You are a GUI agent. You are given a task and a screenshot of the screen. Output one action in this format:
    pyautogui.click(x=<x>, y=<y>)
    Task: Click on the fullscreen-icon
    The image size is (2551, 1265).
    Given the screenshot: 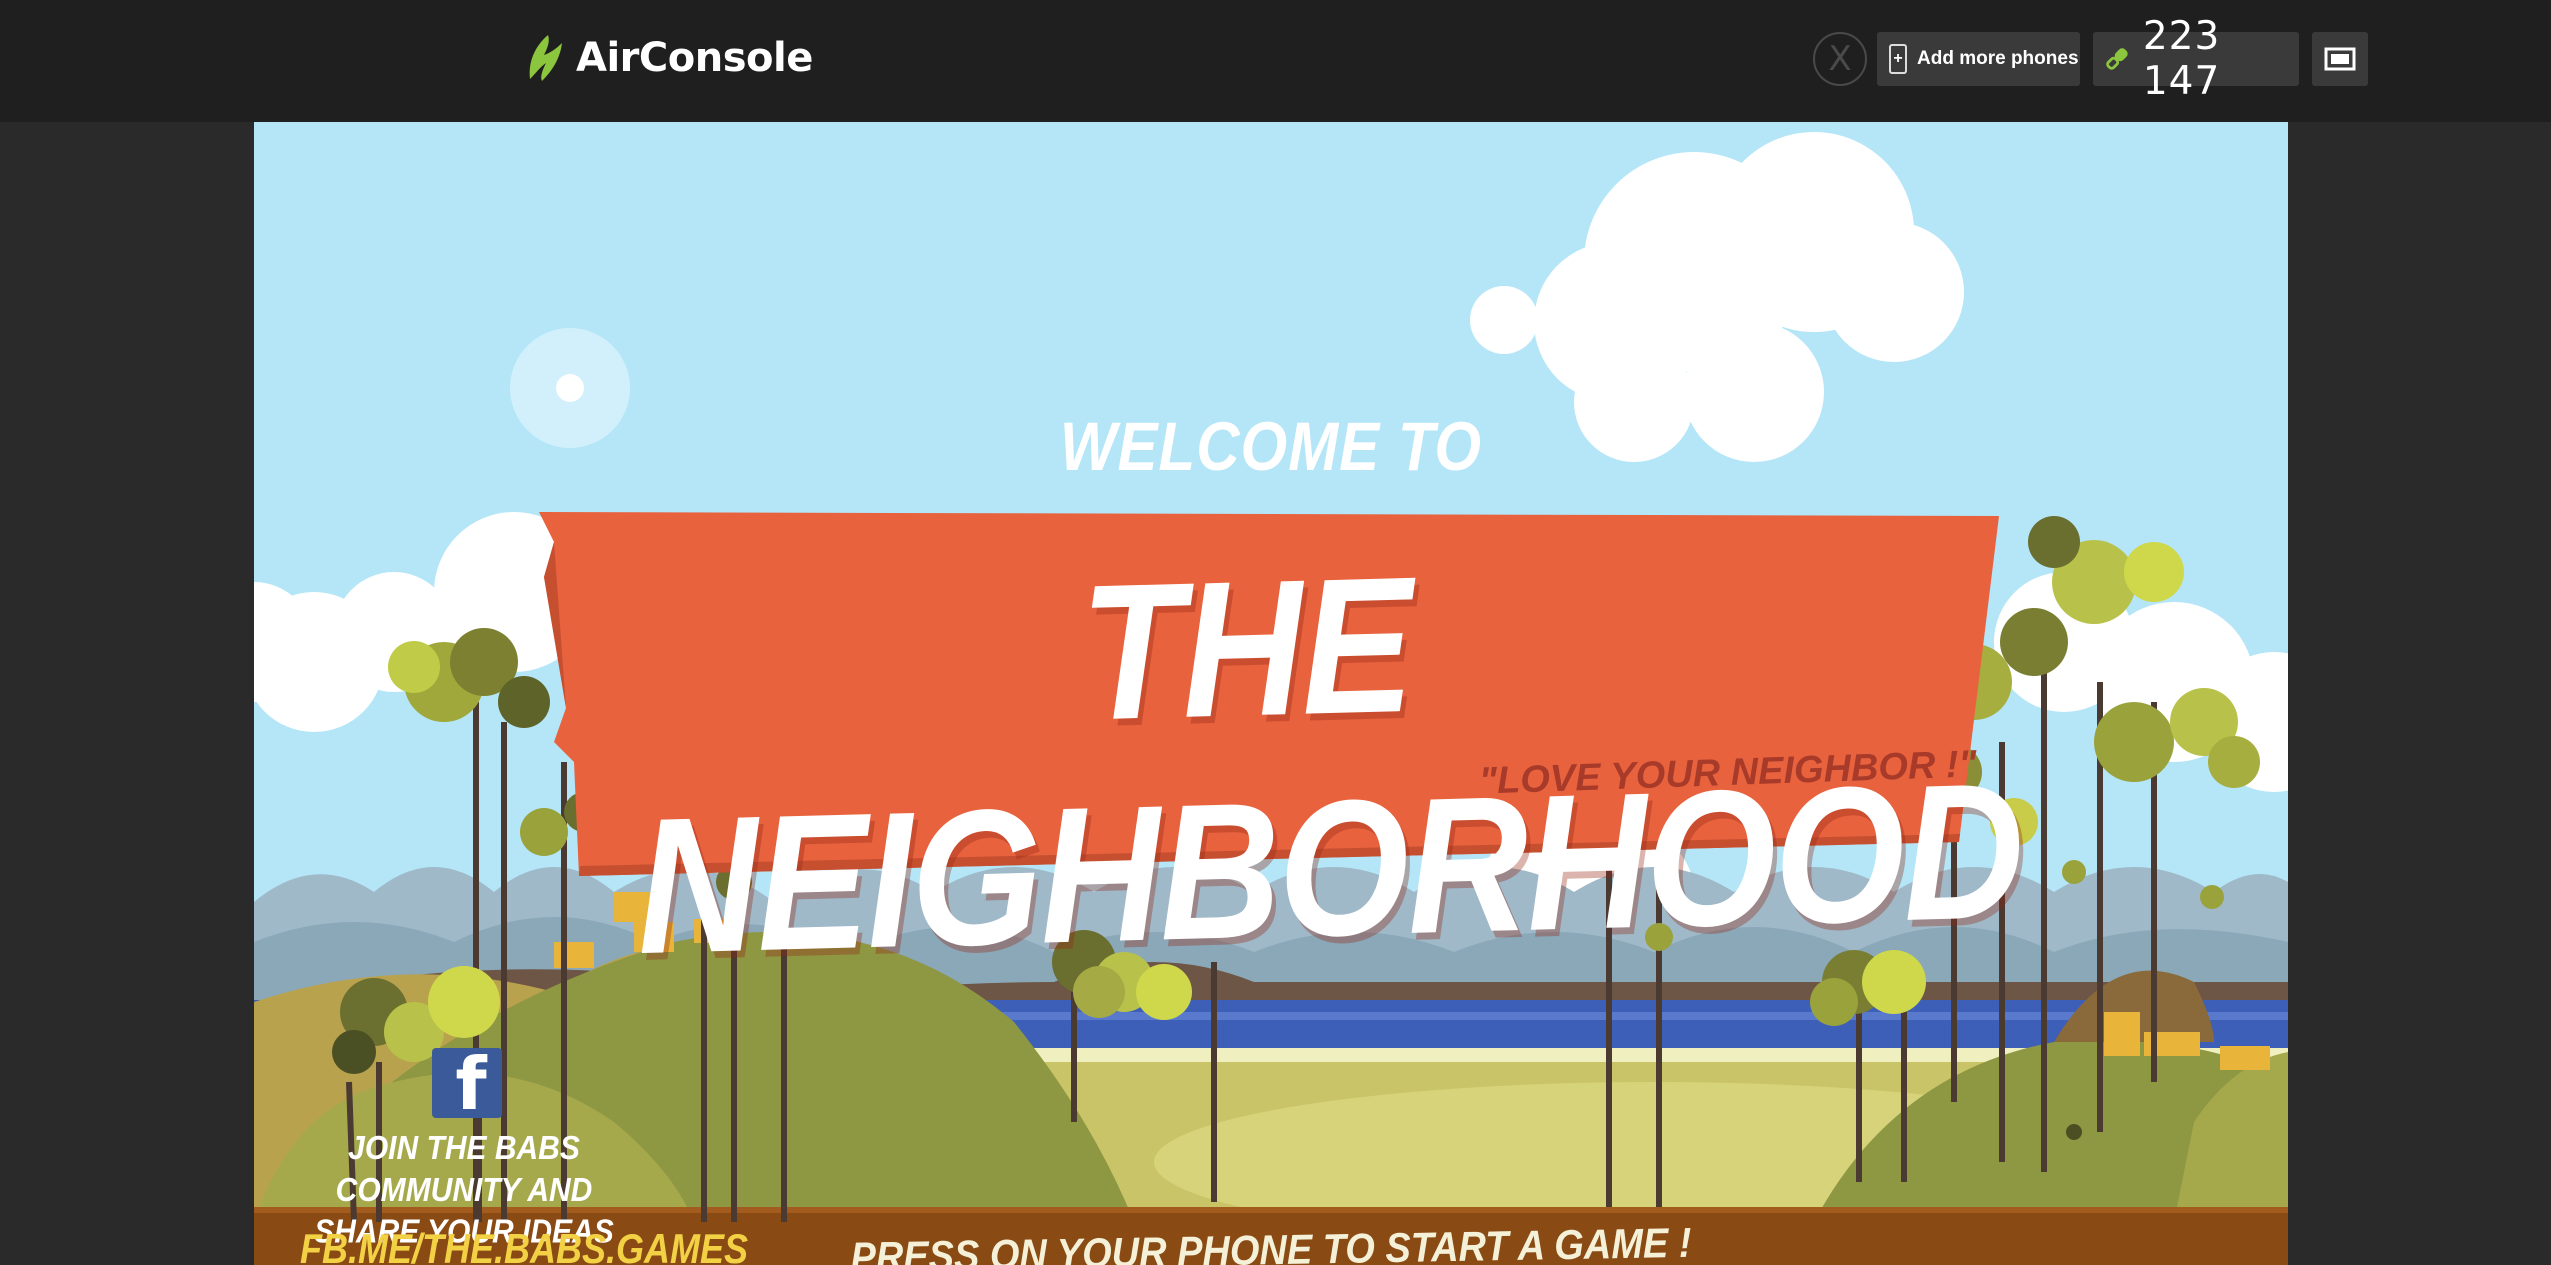 What is the action you would take?
    pyautogui.click(x=2340, y=59)
    